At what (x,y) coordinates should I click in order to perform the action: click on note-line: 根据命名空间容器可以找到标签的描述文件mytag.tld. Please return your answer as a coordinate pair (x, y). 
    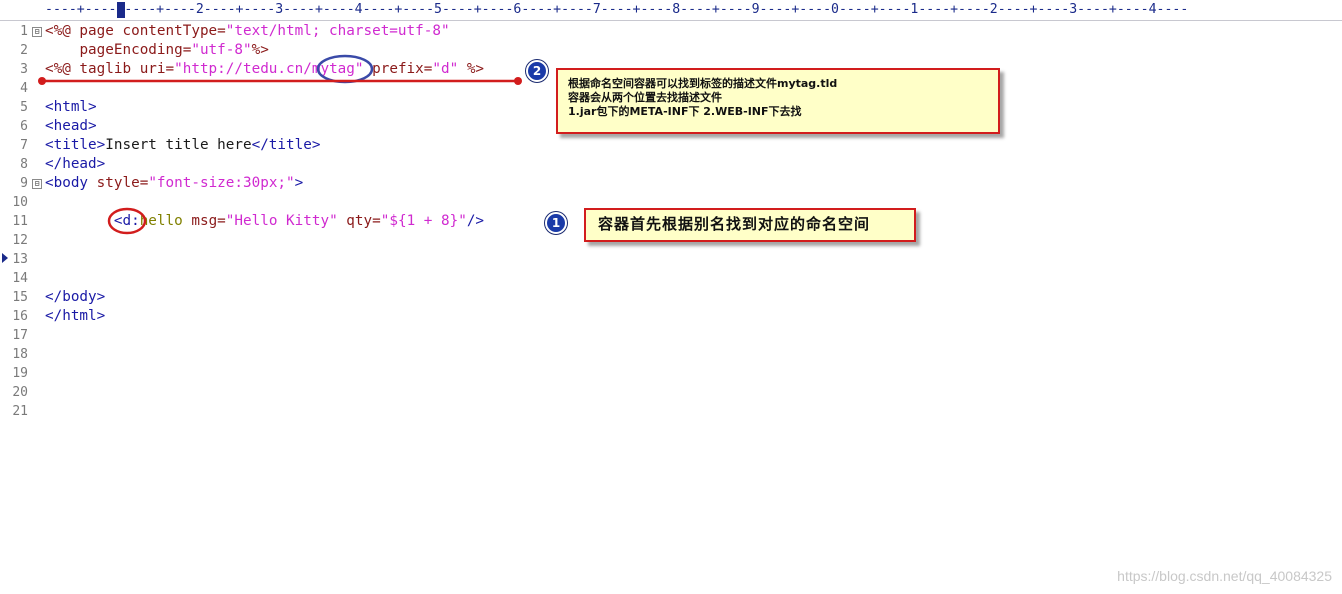
    Looking at the image, I should click on (703, 83).